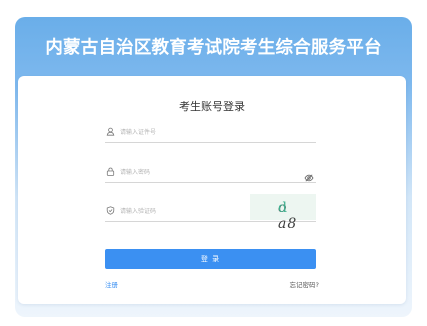 The height and width of the screenshot is (326, 427). Describe the element at coordinates (135, 172) in the screenshot. I see `password-placeholder: 请输入密码` at that location.